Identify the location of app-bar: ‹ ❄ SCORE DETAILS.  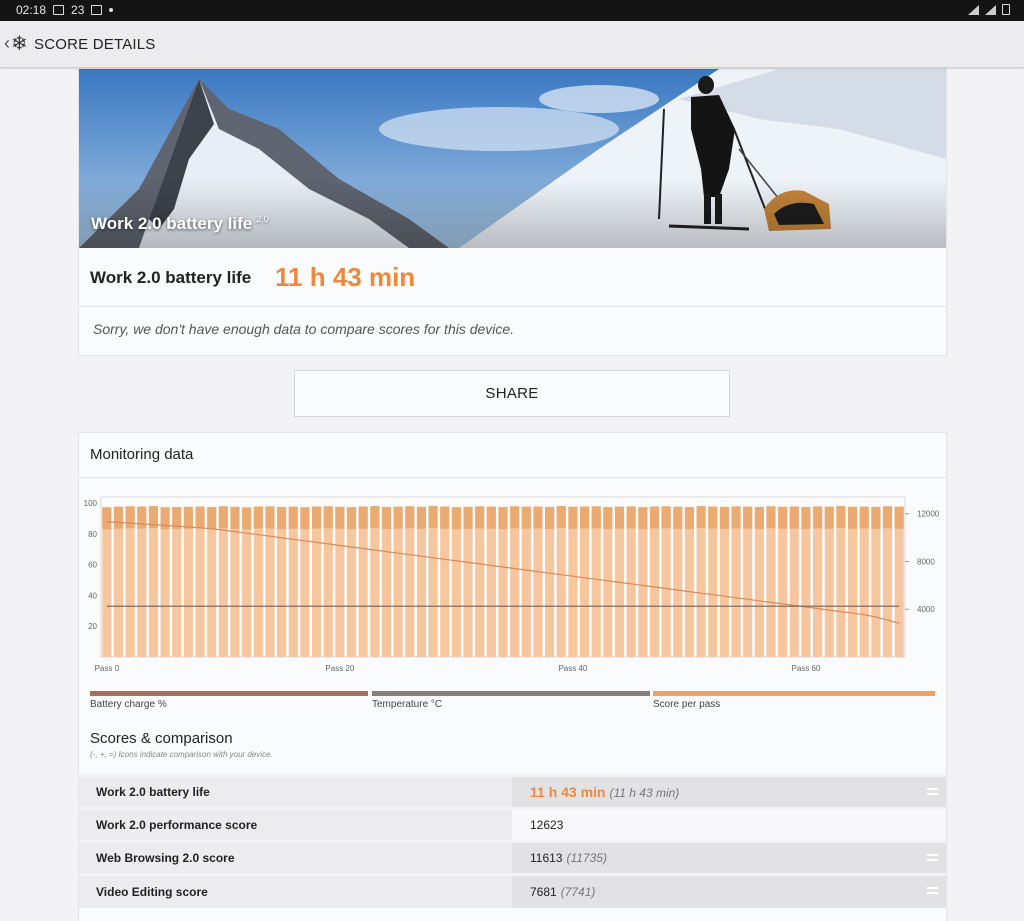
(512, 44).